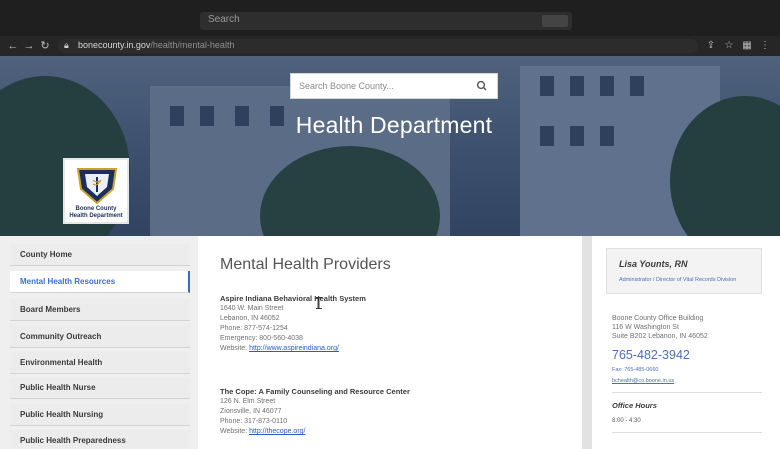 The width and height of the screenshot is (780, 449). Describe the element at coordinates (114, 45) in the screenshot. I see `url-host: bonecounty.in.gov` at that location.